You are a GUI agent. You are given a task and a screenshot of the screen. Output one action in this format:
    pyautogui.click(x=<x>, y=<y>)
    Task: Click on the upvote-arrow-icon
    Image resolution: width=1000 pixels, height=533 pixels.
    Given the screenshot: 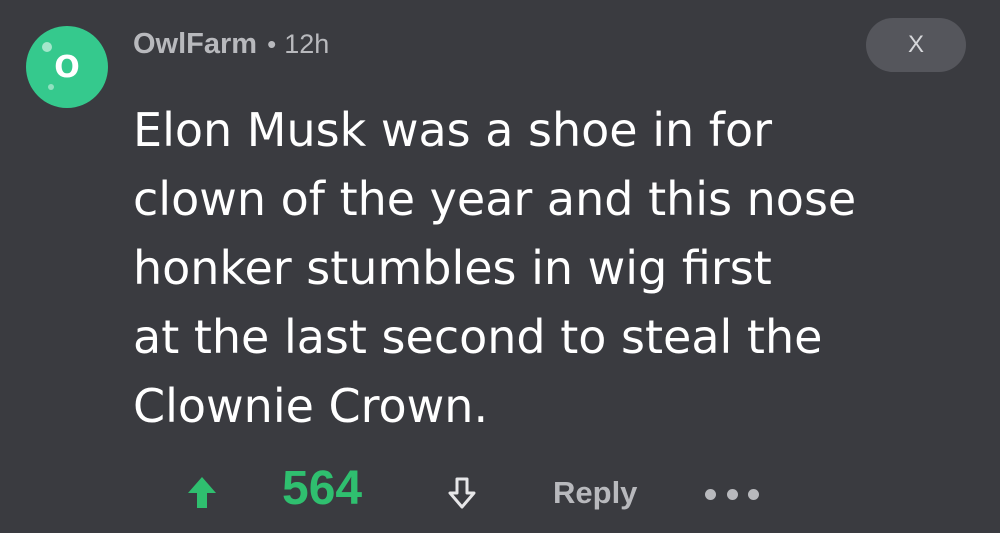 What is the action you would take?
    pyautogui.click(x=202, y=492)
    